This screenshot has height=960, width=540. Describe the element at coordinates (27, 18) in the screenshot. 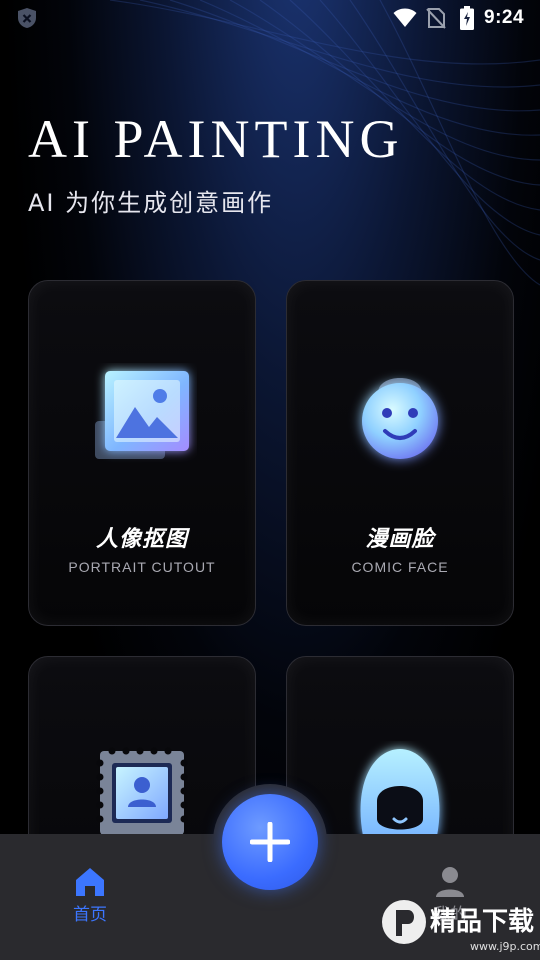

I see `shield-icon` at that location.